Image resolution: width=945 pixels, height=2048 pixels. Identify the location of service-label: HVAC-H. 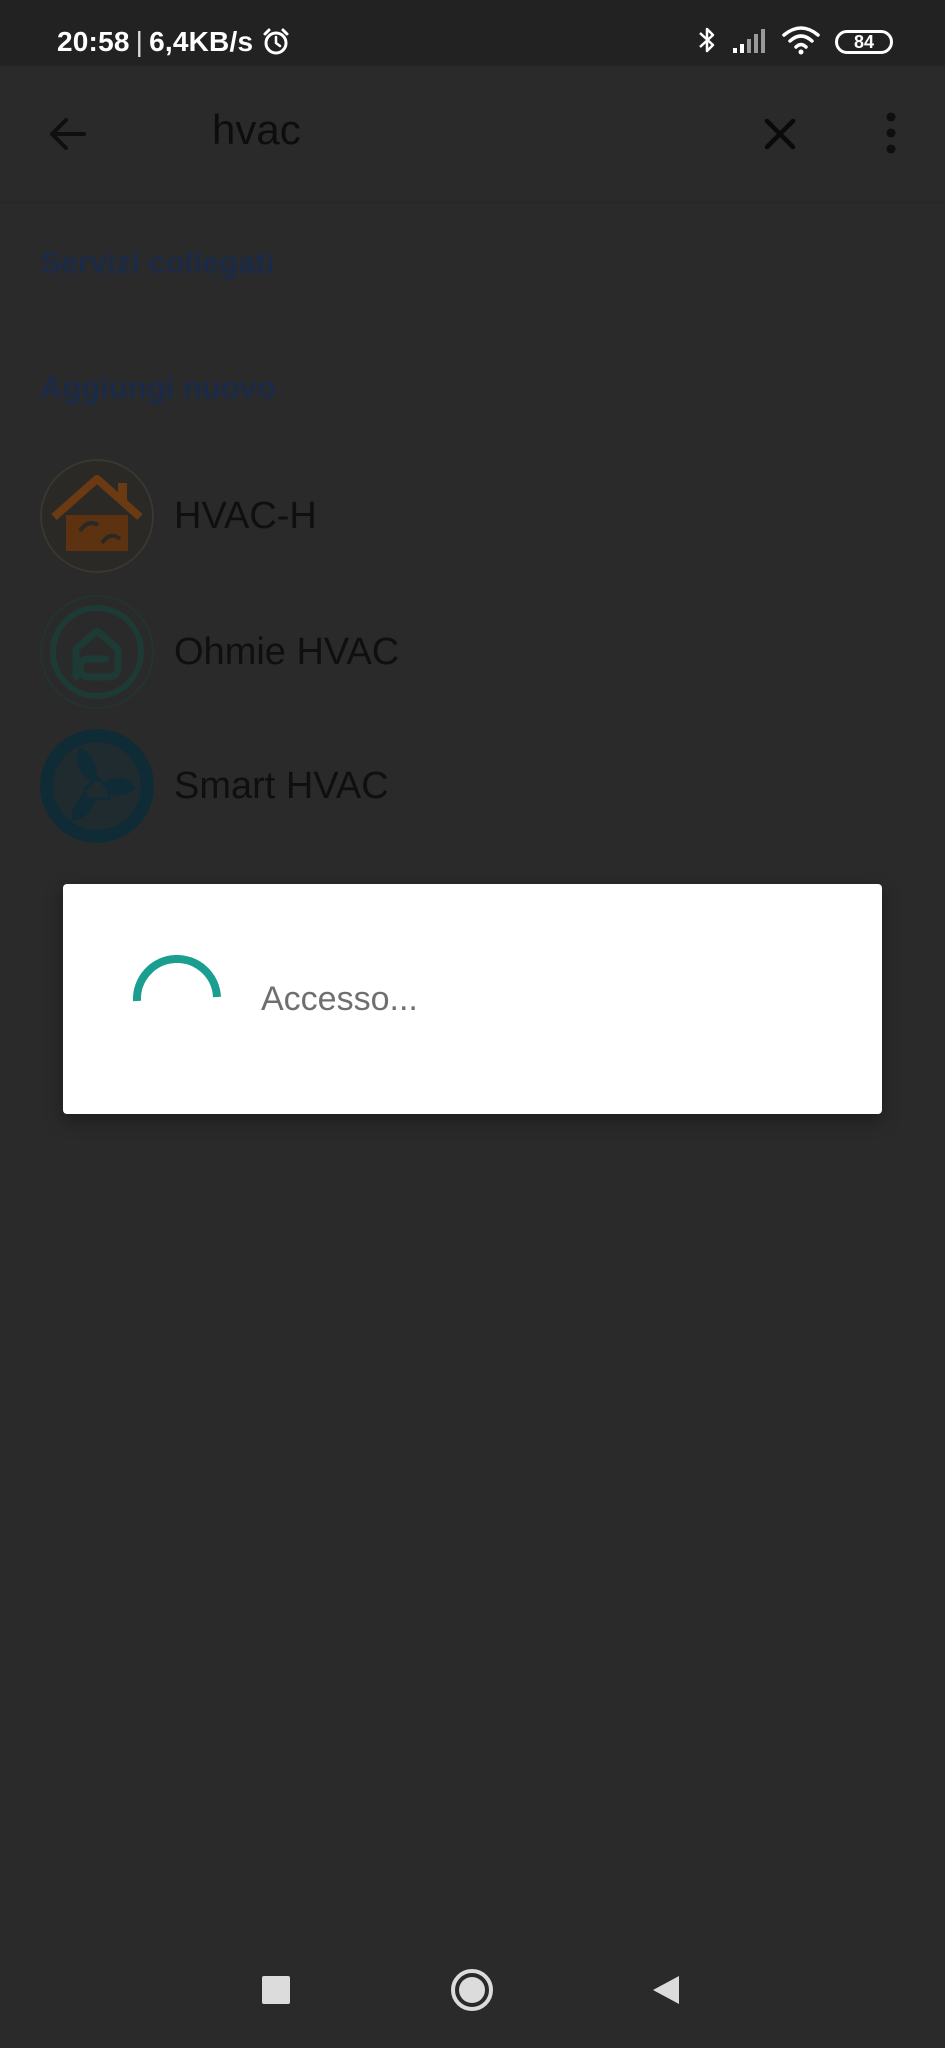
(245, 515).